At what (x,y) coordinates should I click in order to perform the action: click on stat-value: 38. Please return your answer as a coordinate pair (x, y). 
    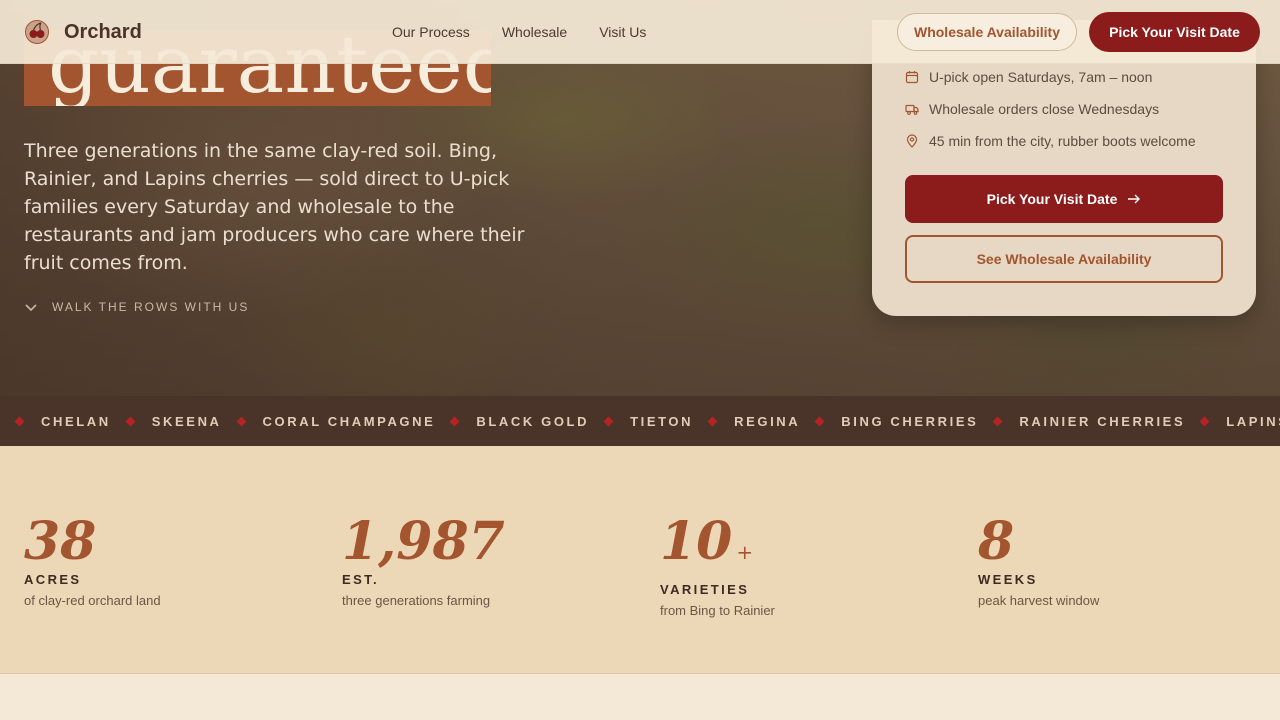
    Looking at the image, I should click on (60, 541).